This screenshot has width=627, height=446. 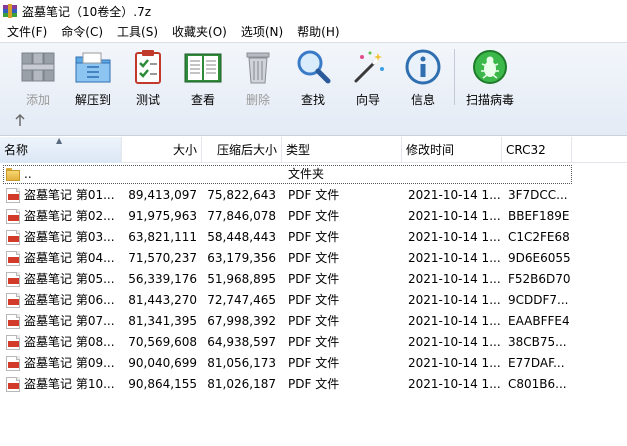 What do you see at coordinates (430, 150) in the screenshot?
I see `column-header-modified-label: 修改时间` at bounding box center [430, 150].